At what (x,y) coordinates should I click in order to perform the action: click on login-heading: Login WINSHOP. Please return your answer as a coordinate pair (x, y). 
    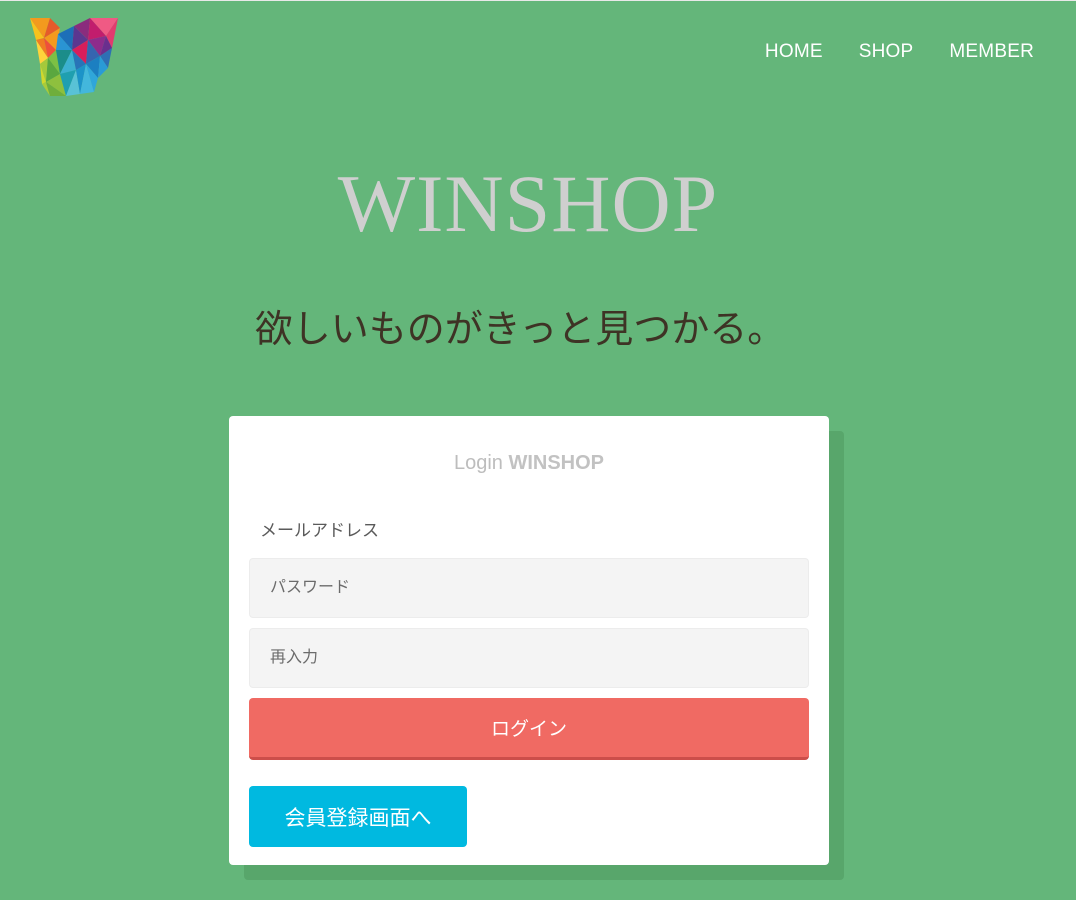
    Looking at the image, I should click on (529, 463).